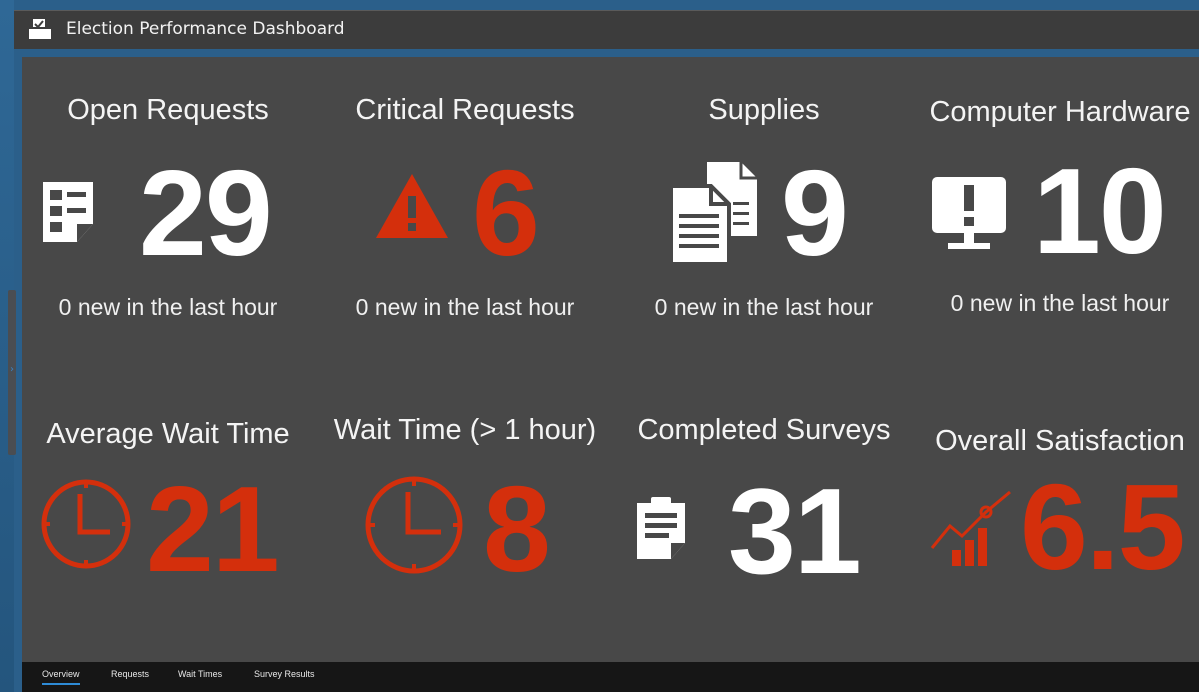 This screenshot has height=692, width=1199. What do you see at coordinates (795, 531) in the screenshot?
I see `metric-value: 31` at bounding box center [795, 531].